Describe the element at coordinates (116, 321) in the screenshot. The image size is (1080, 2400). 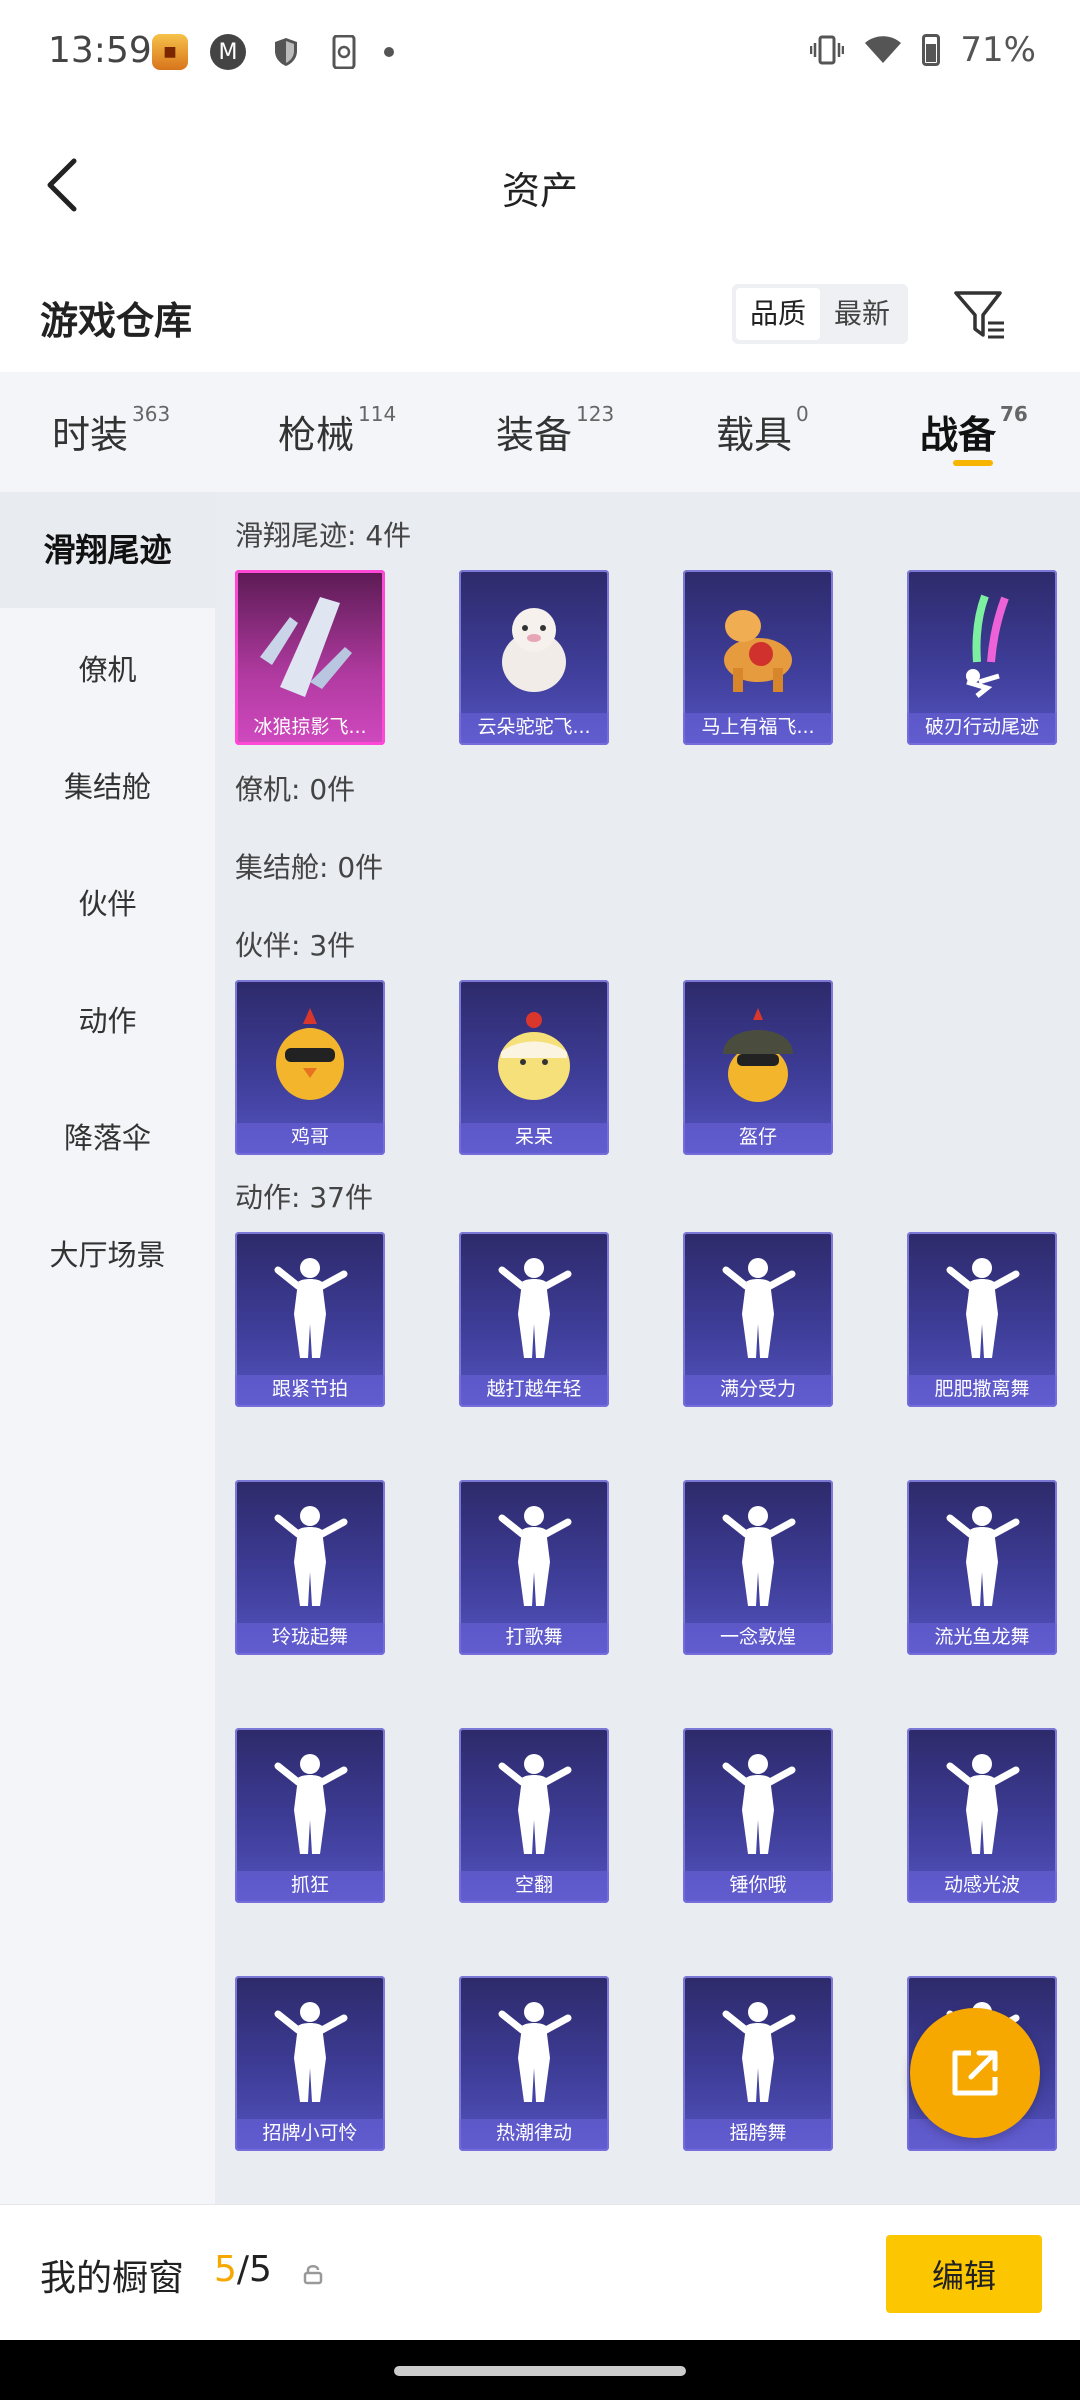
I see `warehouse-title: 游戏仓库` at that location.